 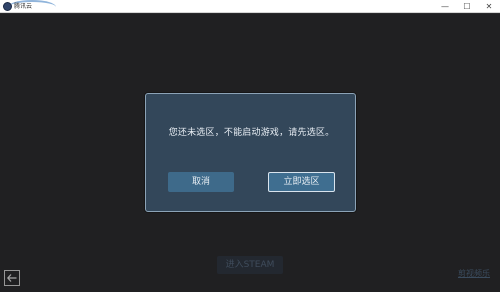 I want to click on window-controls: — ☐ ✕, so click(x=467, y=6).